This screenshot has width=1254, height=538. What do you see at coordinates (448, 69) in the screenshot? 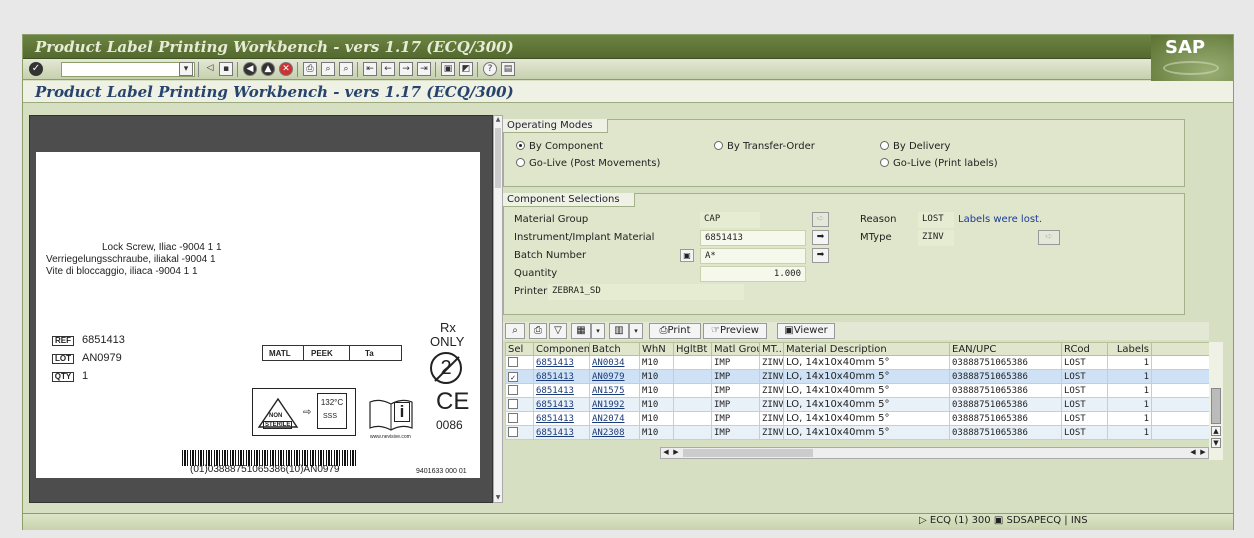
I see `new-session-icon: ▣` at bounding box center [448, 69].